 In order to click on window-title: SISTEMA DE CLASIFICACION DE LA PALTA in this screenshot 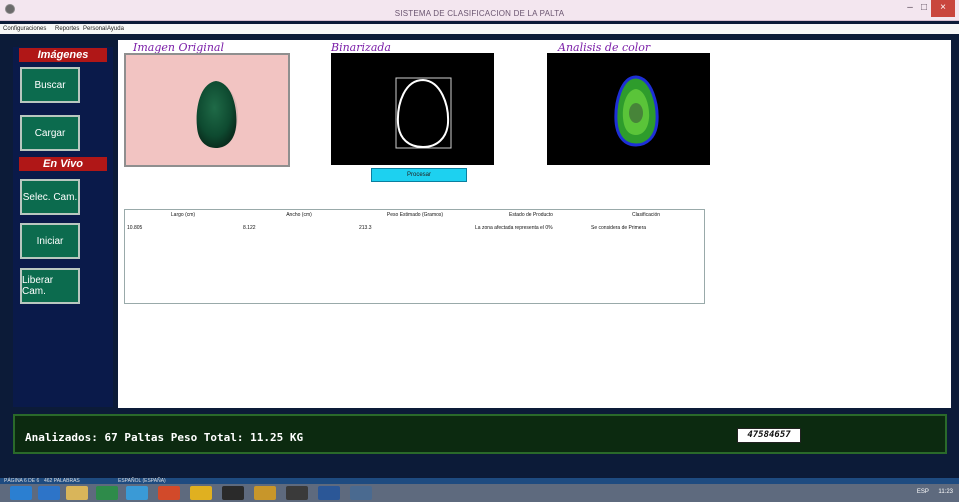, I will do `click(479, 13)`.